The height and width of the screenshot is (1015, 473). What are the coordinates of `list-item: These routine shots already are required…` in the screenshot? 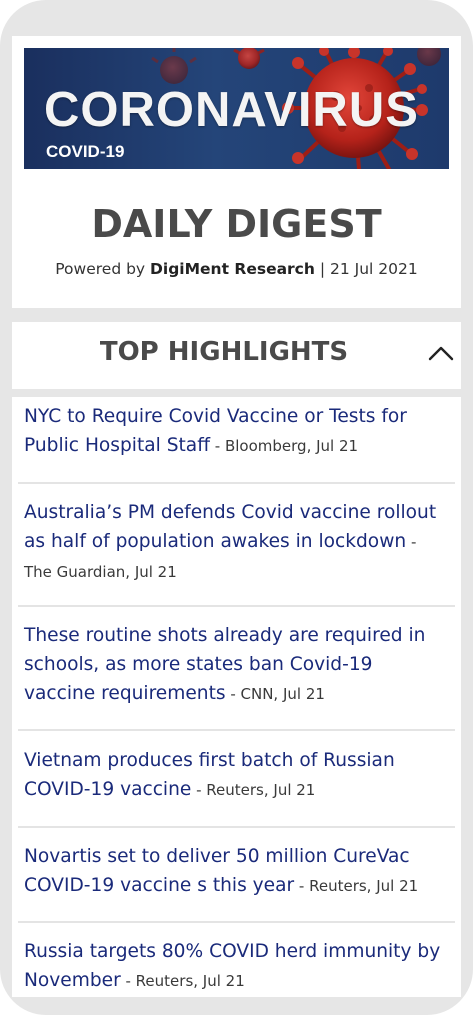 It's located at (236, 665).